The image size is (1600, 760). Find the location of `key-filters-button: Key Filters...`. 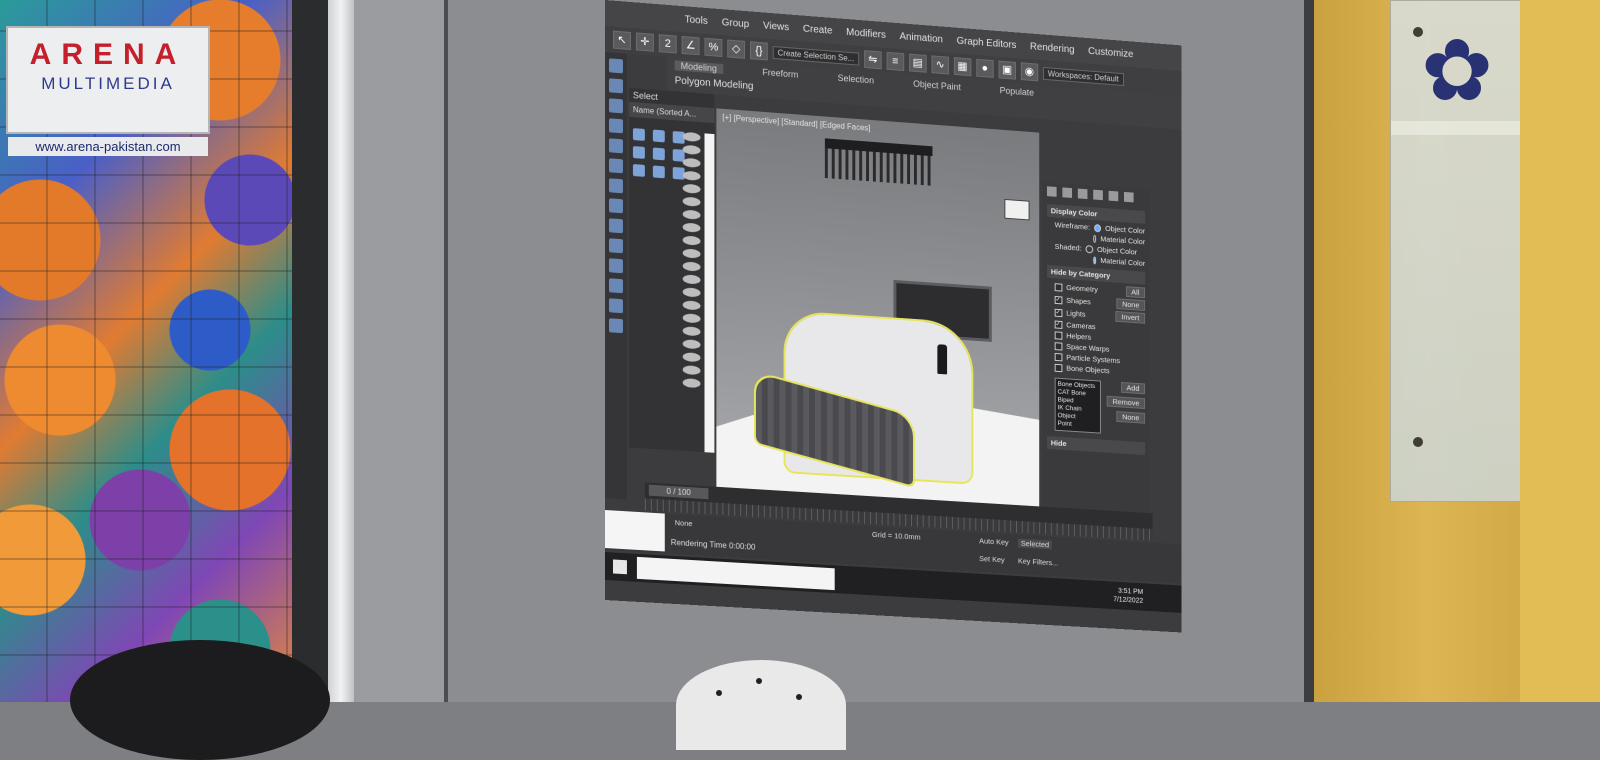

key-filters-button: Key Filters... is located at coordinates (1038, 561).